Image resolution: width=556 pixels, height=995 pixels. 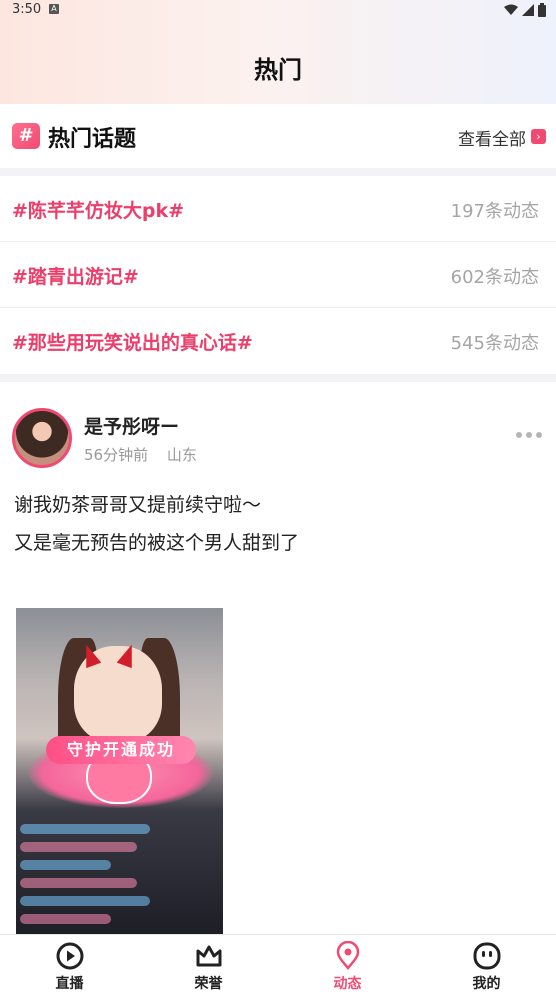 I want to click on location-pin-icon, so click(x=347, y=955).